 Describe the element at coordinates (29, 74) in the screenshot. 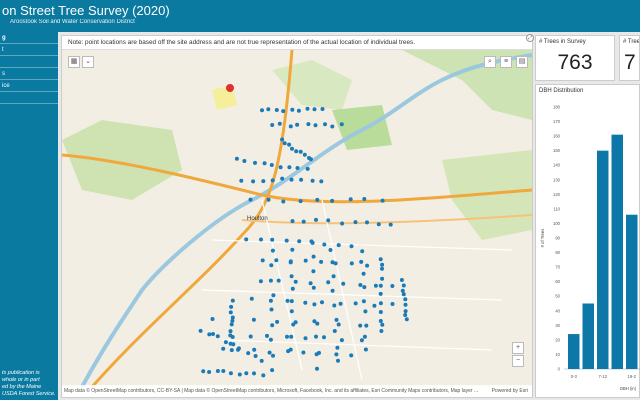

I see `sidebar-item-3: s` at that location.